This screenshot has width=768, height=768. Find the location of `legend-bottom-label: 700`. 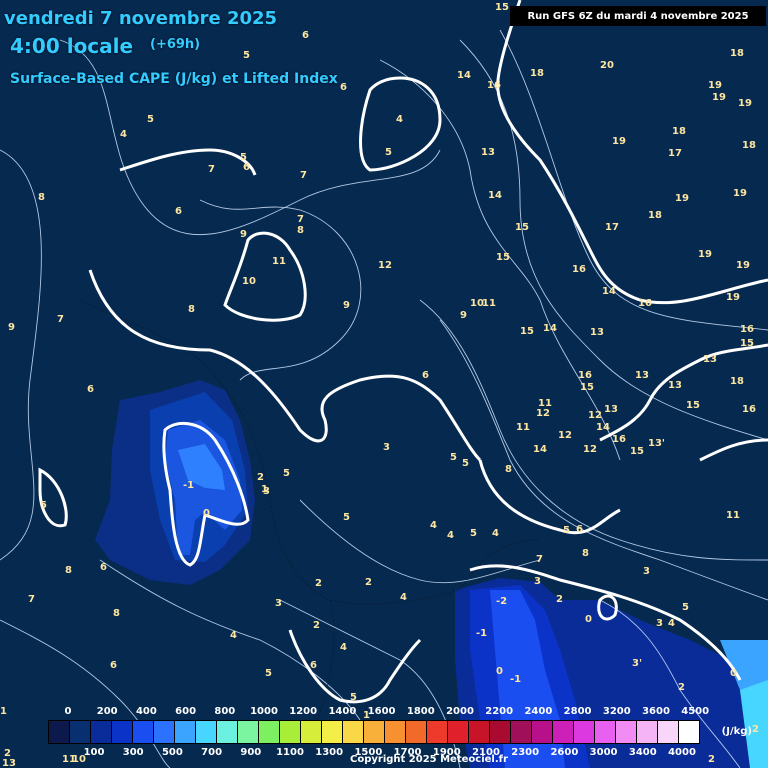

legend-bottom-label: 700 is located at coordinates (212, 752).